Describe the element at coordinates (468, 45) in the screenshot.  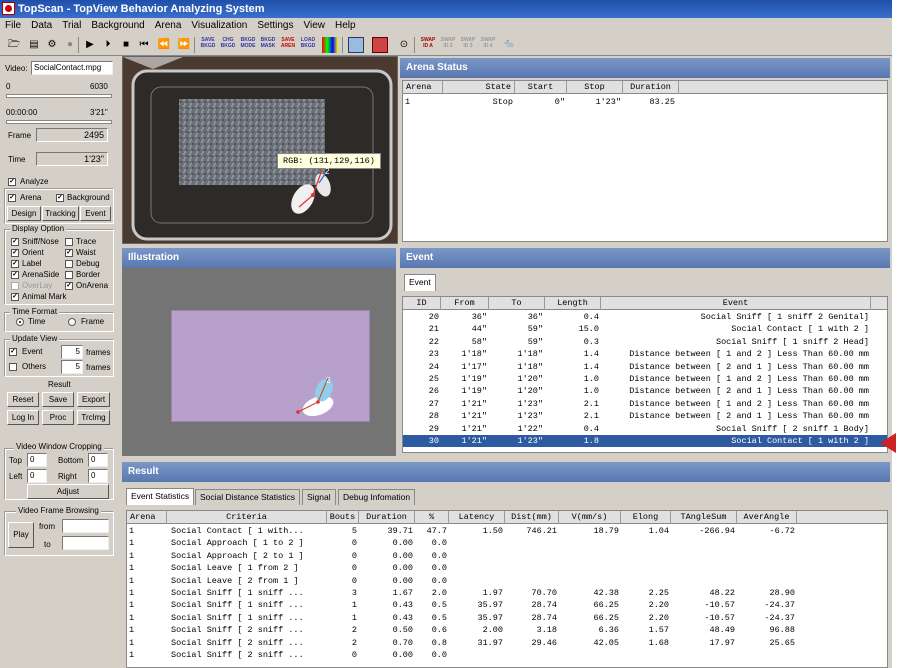
I see `swap-id3-icon: SWAP ID 3` at that location.